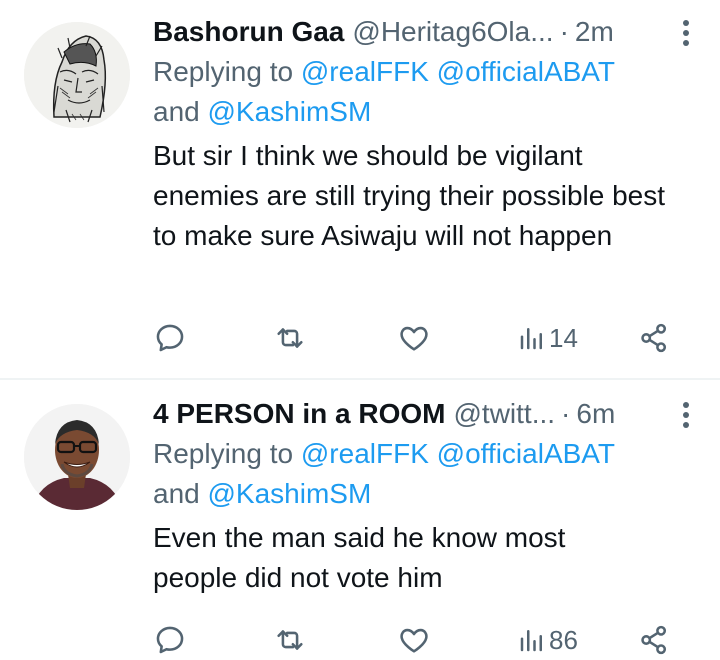 The image size is (720, 660). I want to click on photo-portrait-icon, so click(77, 457).